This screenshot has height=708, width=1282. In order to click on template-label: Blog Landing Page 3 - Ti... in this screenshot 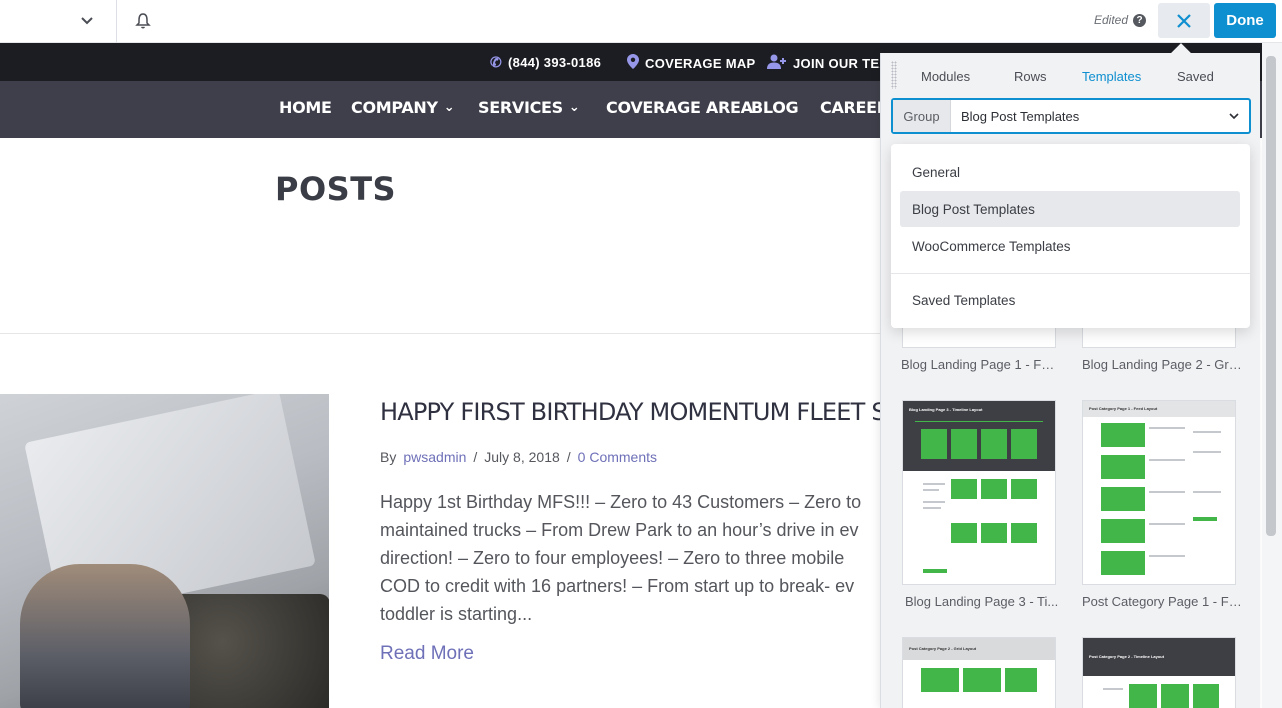, I will do `click(985, 601)`.